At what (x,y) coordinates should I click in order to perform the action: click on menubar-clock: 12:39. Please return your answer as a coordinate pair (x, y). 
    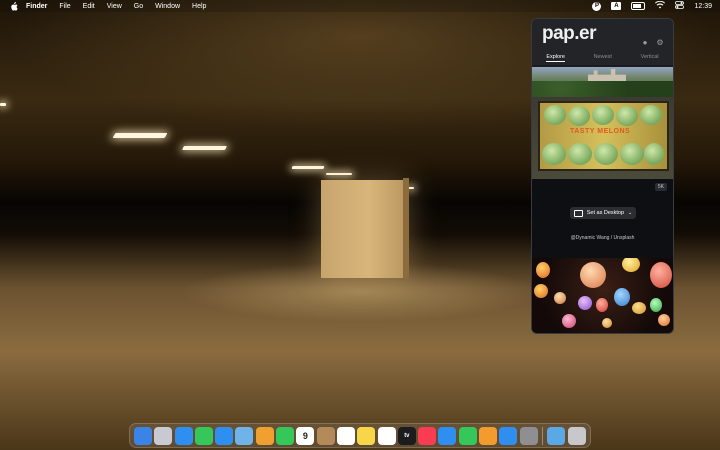
    Looking at the image, I should click on (703, 6).